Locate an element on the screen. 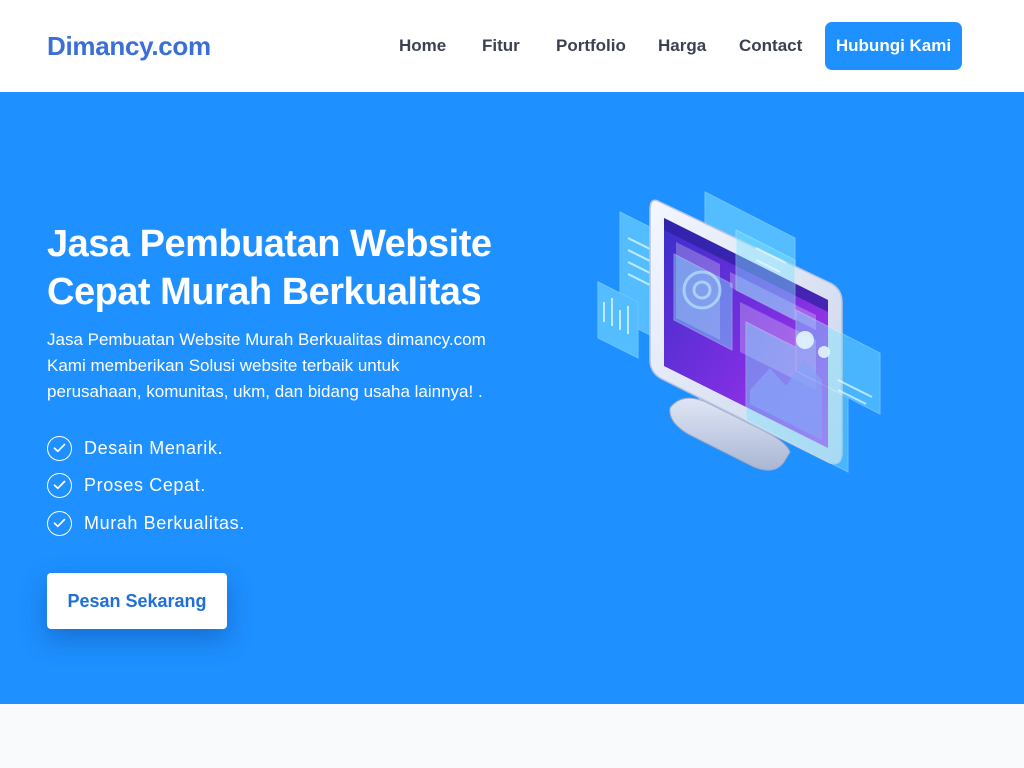 This screenshot has width=1024, height=768. nav-link-portfolio: Portfolio is located at coordinates (591, 46).